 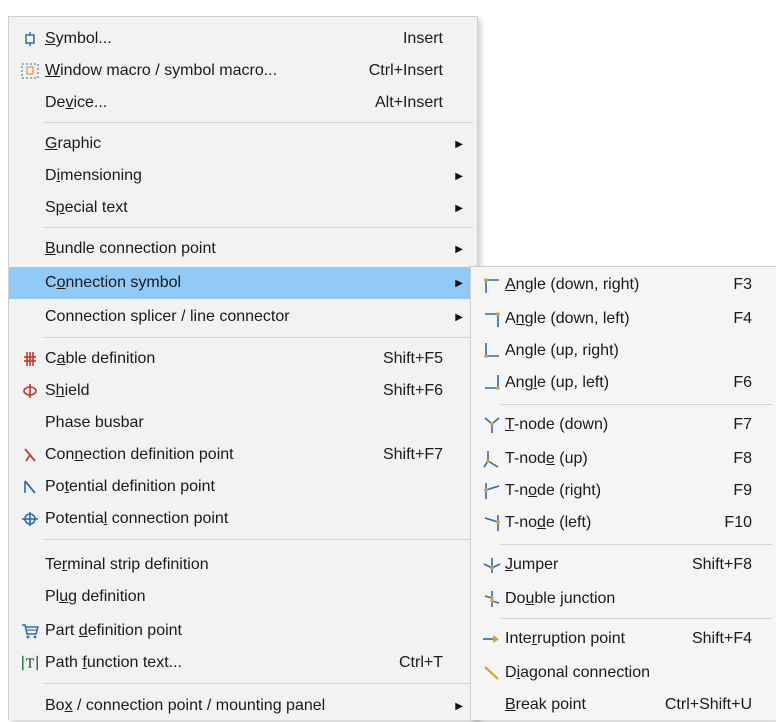 What do you see at coordinates (30, 487) in the screenshot?
I see `potential-definition-icon` at bounding box center [30, 487].